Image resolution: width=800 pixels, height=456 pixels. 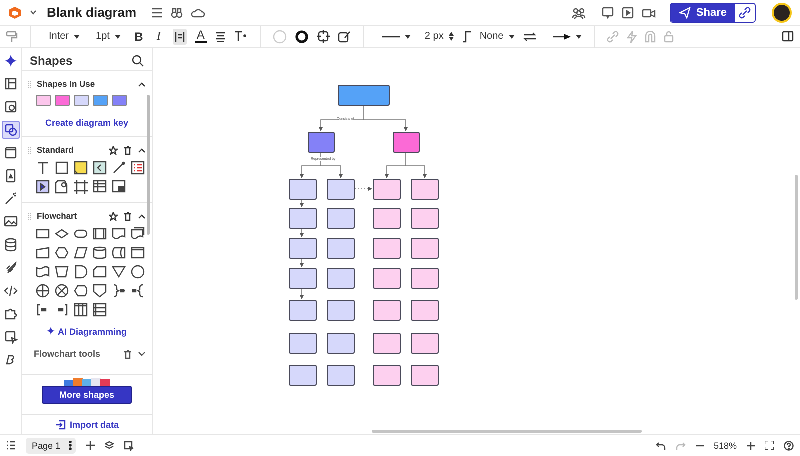 I want to click on expand-icon, so click(x=142, y=354).